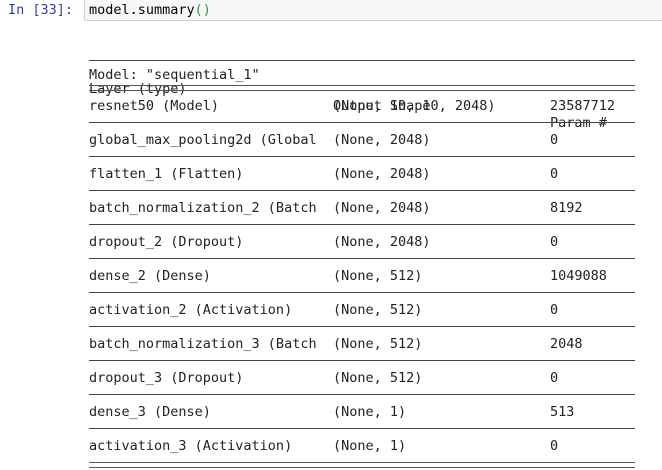 The width and height of the screenshot is (662, 470). Describe the element at coordinates (562, 412) in the screenshot. I see `param-cell: 513` at that location.